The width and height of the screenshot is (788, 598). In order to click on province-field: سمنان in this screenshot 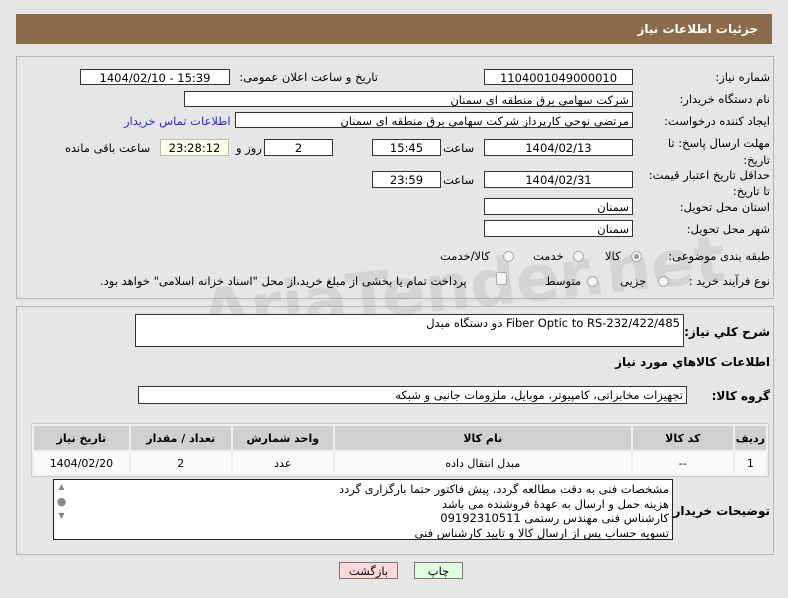, I will do `click(558, 206)`.